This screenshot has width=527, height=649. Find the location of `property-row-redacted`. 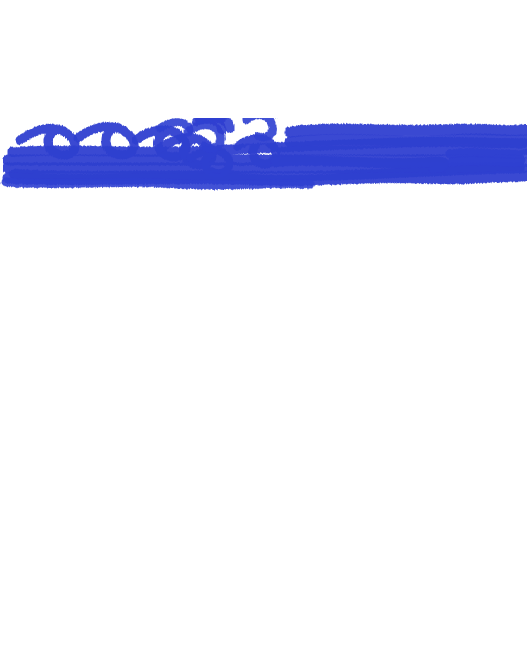

property-row-redacted is located at coordinates (263, 180).